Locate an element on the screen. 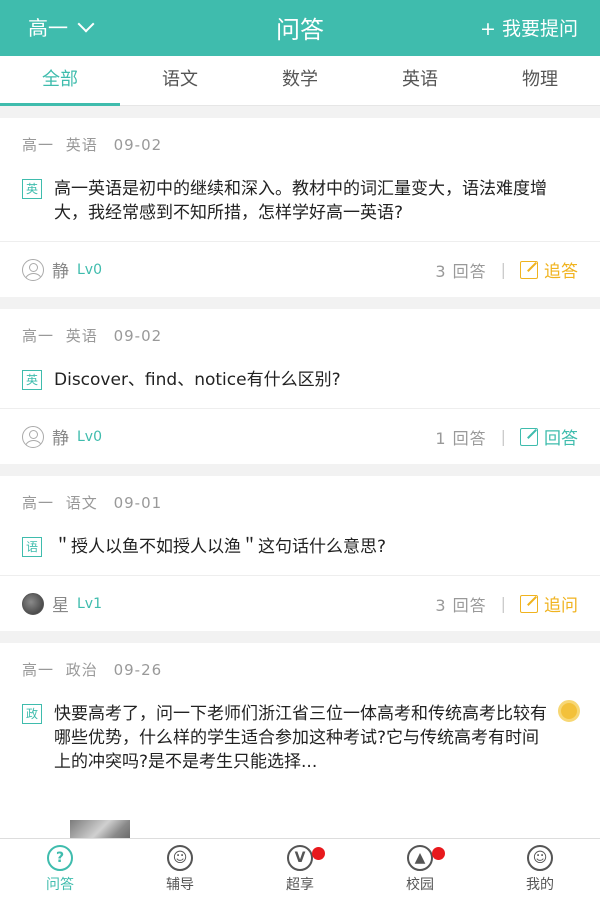  nav-qa: ? 问答 is located at coordinates (60, 869).